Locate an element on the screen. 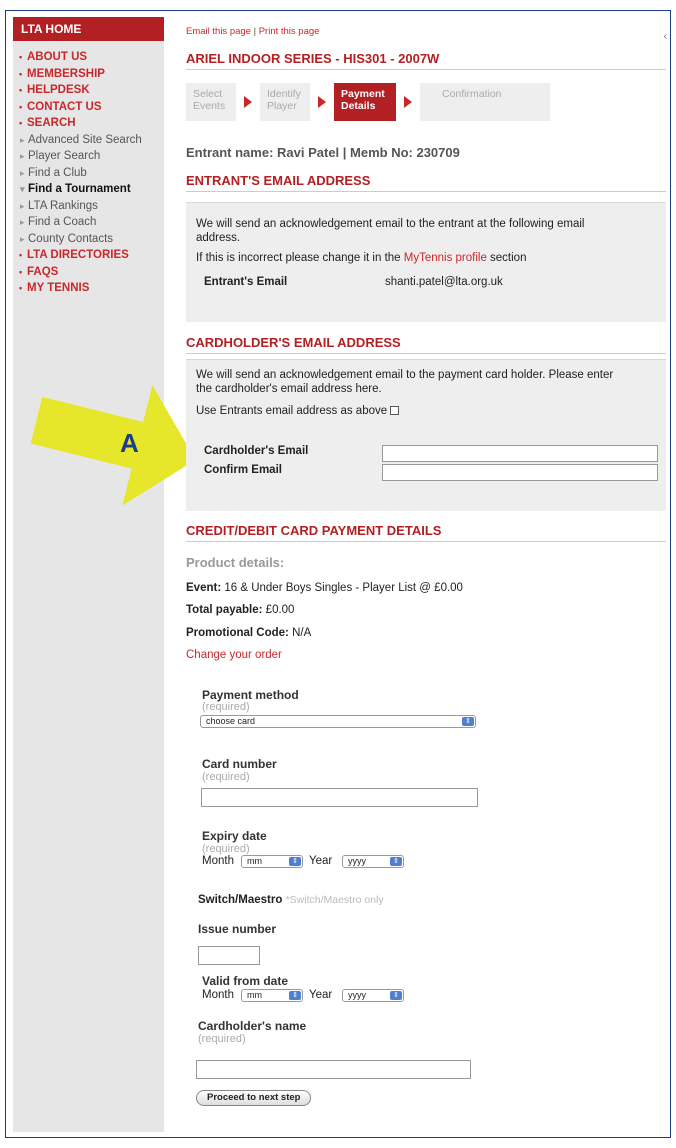  payment-method-label: Payment method is located at coordinates (250, 695).